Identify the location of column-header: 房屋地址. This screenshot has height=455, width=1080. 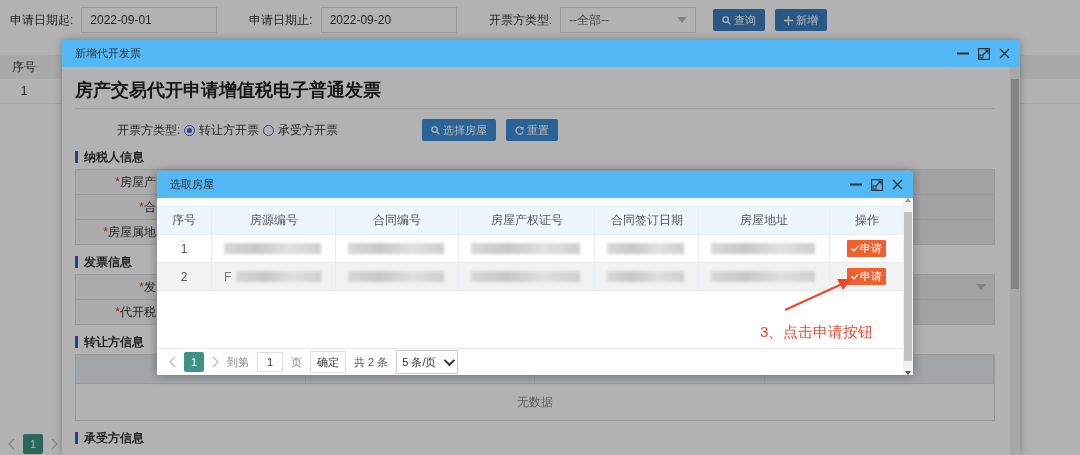
(764, 220).